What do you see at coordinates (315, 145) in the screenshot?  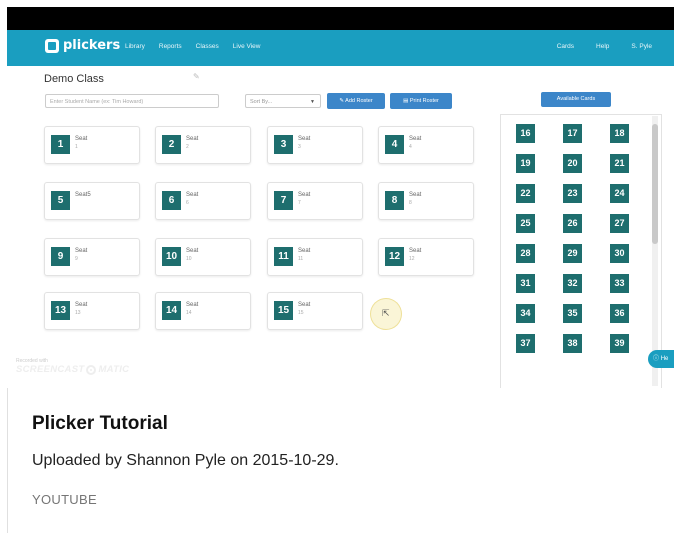 I see `seat-card: 3 Seat 3` at bounding box center [315, 145].